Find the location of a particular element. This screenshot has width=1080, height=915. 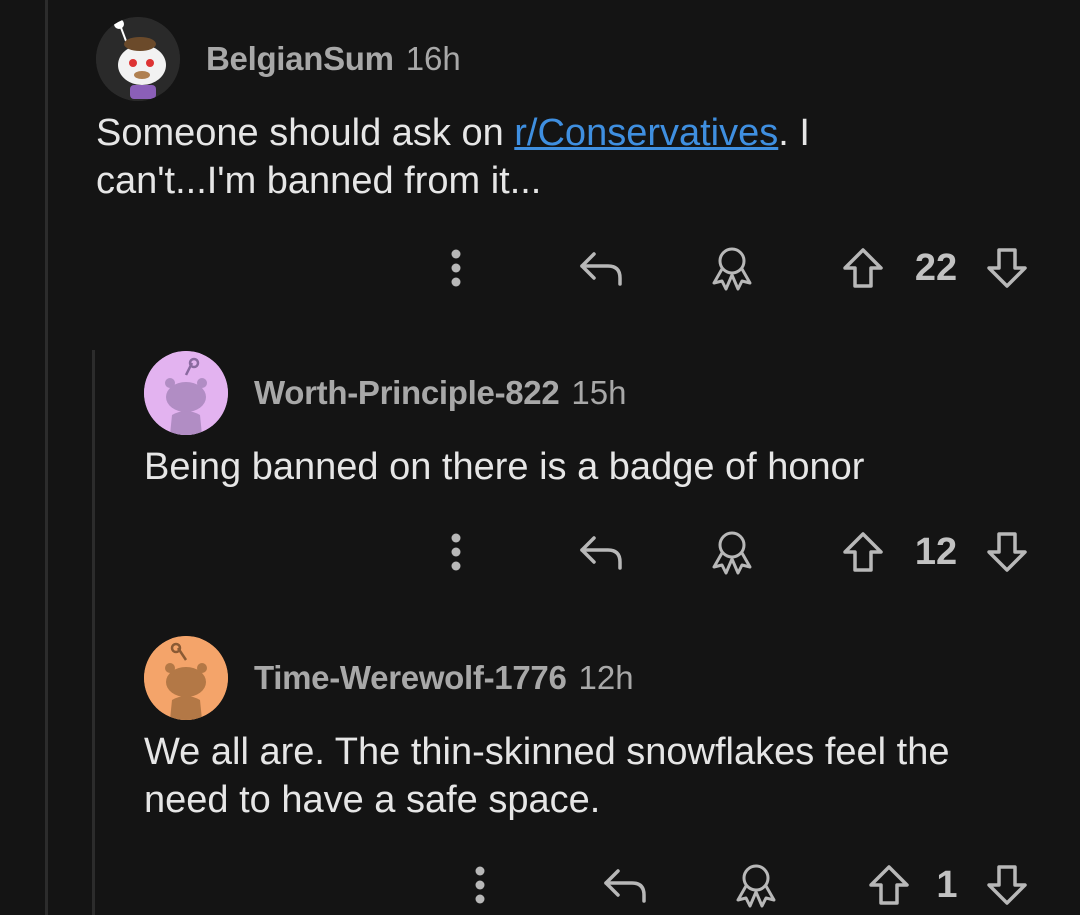

author-name: Worth-Principle-822 is located at coordinates (407, 393).